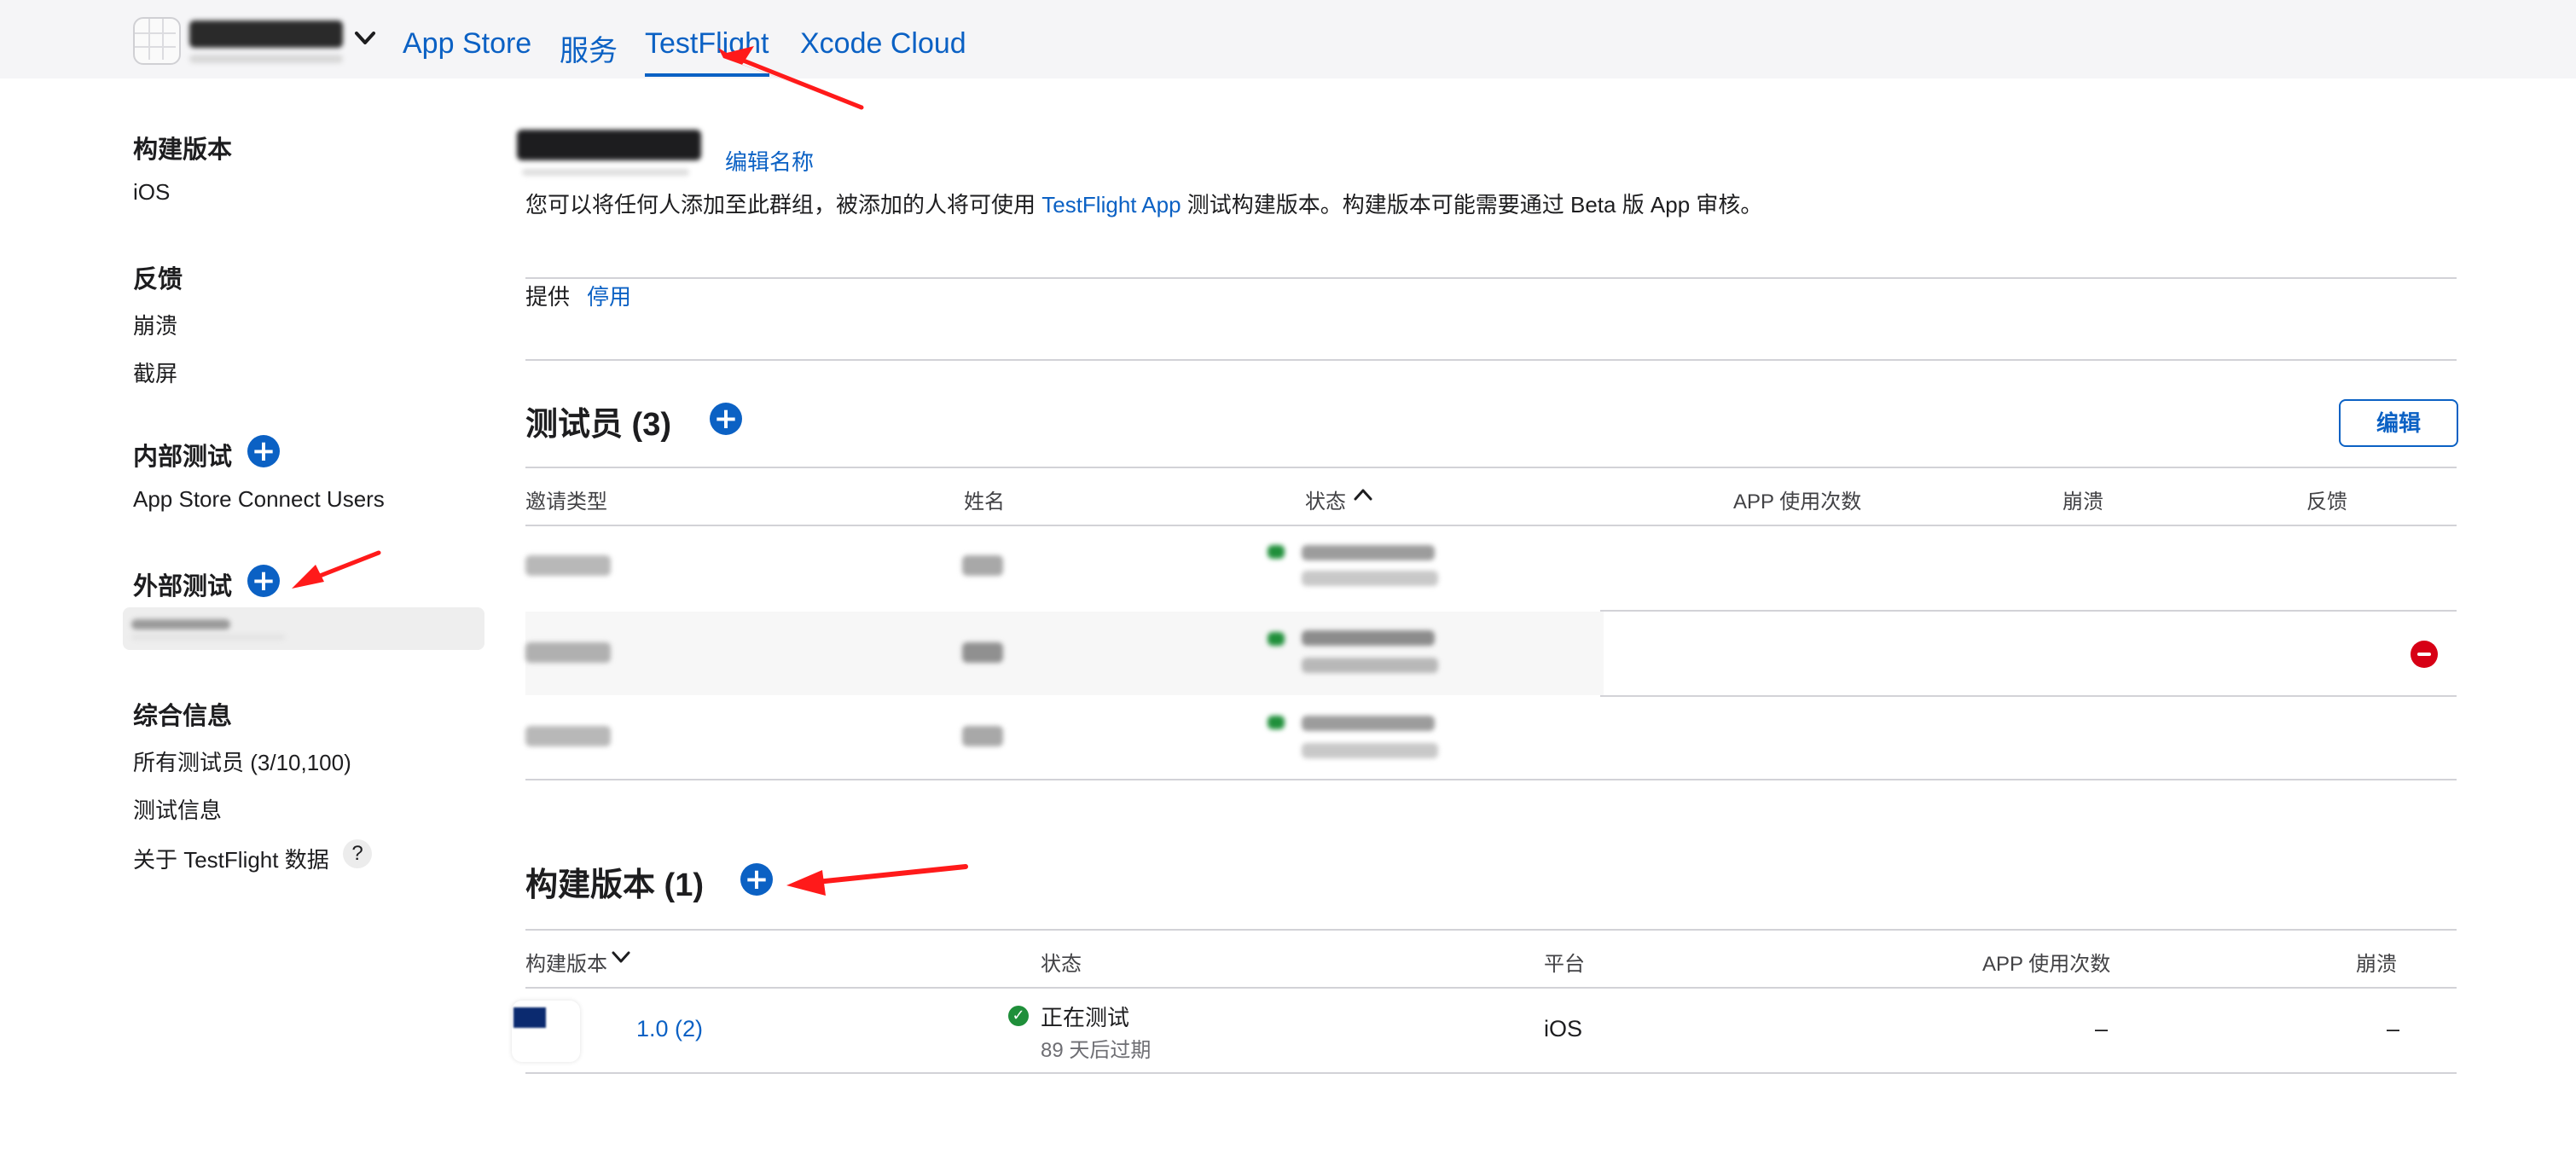 The width and height of the screenshot is (2576, 1172). Describe the element at coordinates (183, 457) in the screenshot. I see `sidebar-heading-internal: 内部测试` at that location.